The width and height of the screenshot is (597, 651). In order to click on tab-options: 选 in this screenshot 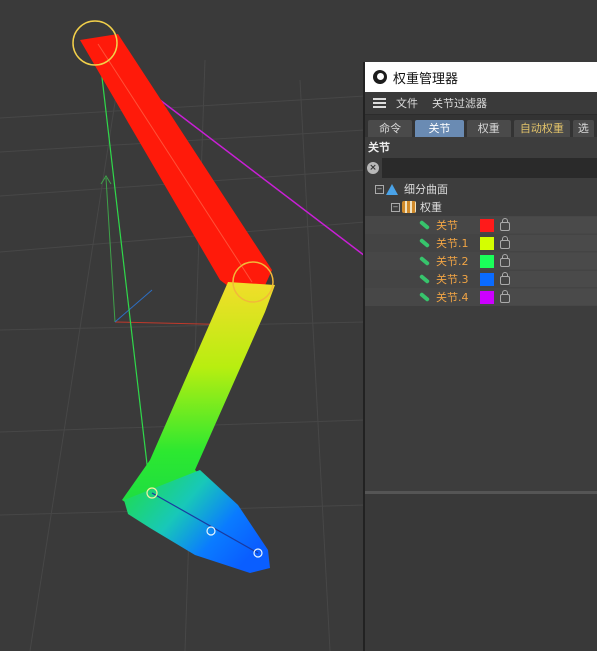, I will do `click(583, 128)`.